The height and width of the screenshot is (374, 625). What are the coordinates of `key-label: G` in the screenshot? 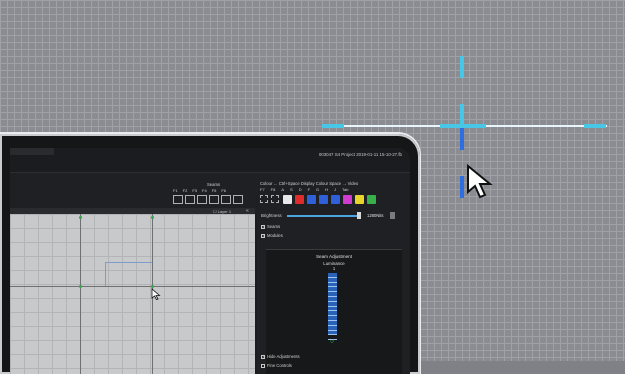 It's located at (318, 189).